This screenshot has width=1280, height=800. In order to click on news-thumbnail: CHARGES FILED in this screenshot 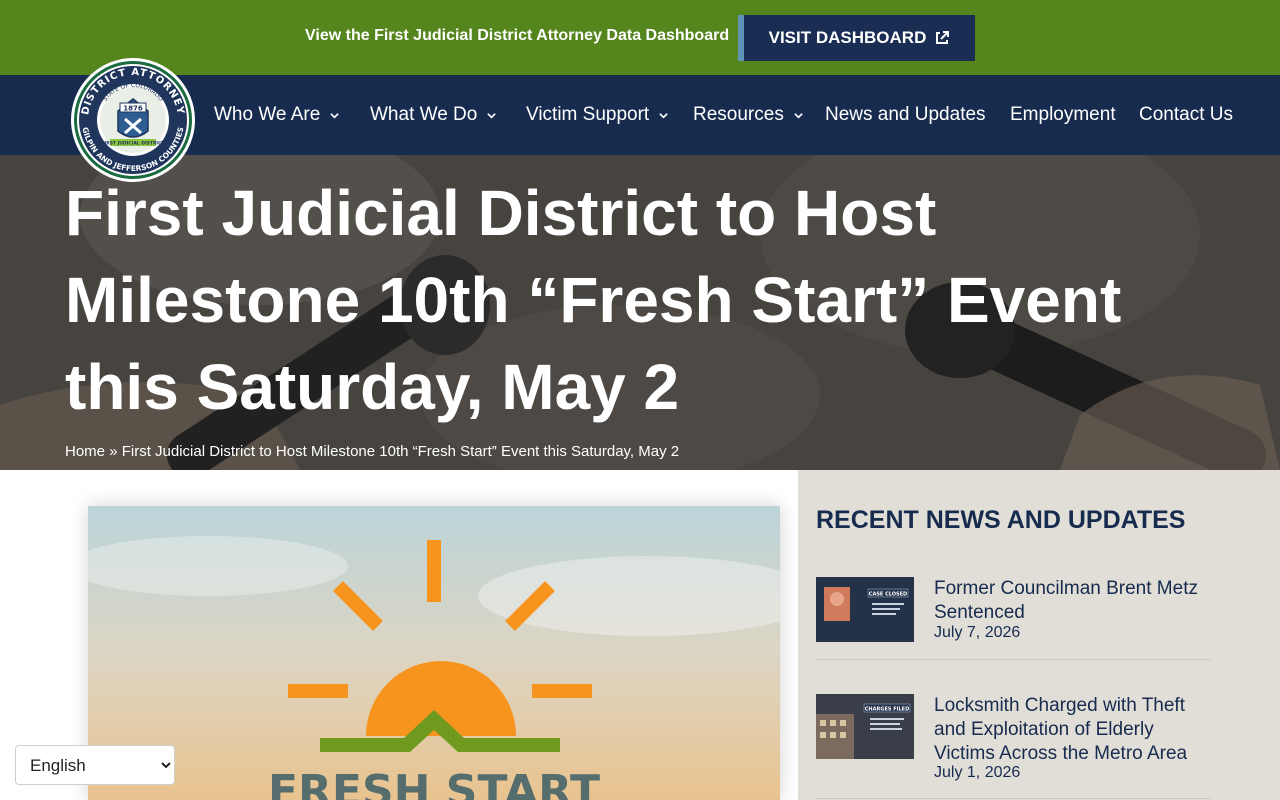, I will do `click(865, 726)`.